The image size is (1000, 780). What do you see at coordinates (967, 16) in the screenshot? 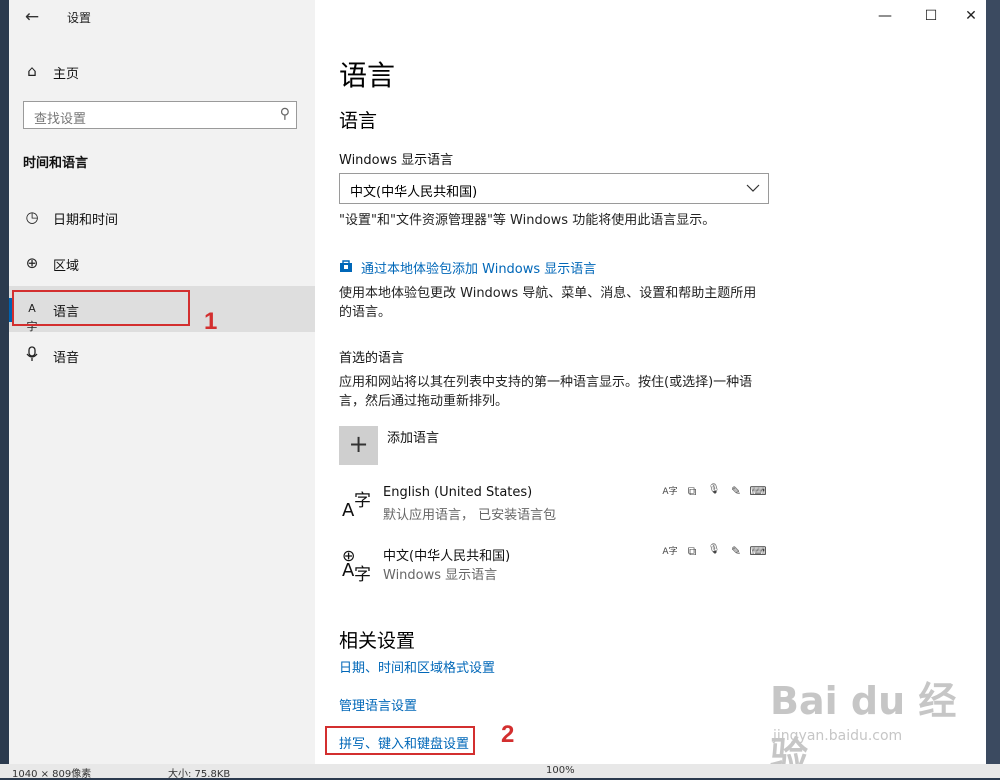
I see `close-button: ✕` at bounding box center [967, 16].